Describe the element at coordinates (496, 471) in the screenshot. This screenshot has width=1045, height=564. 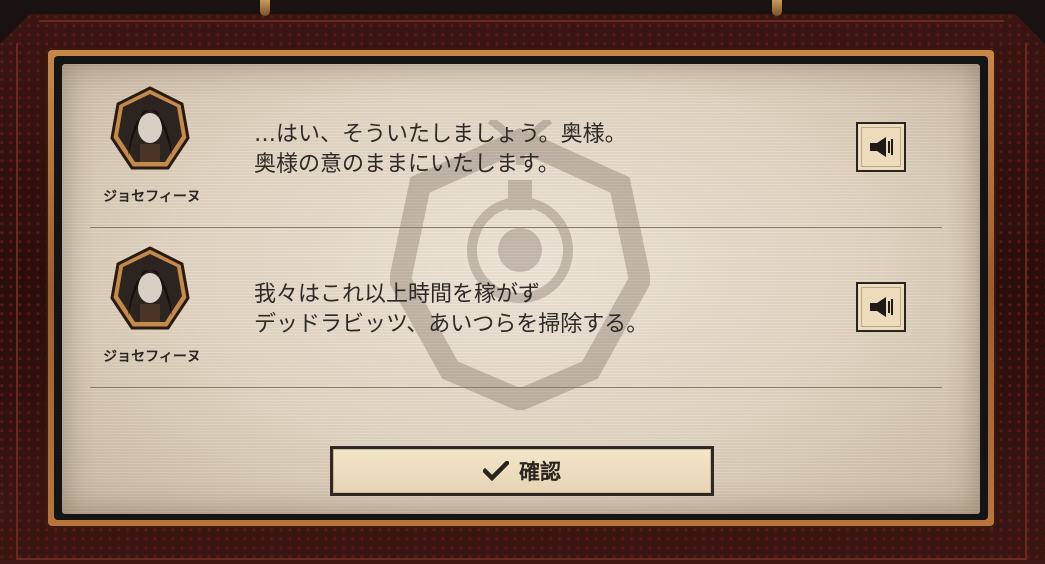
I see `checkmark-icon` at that location.